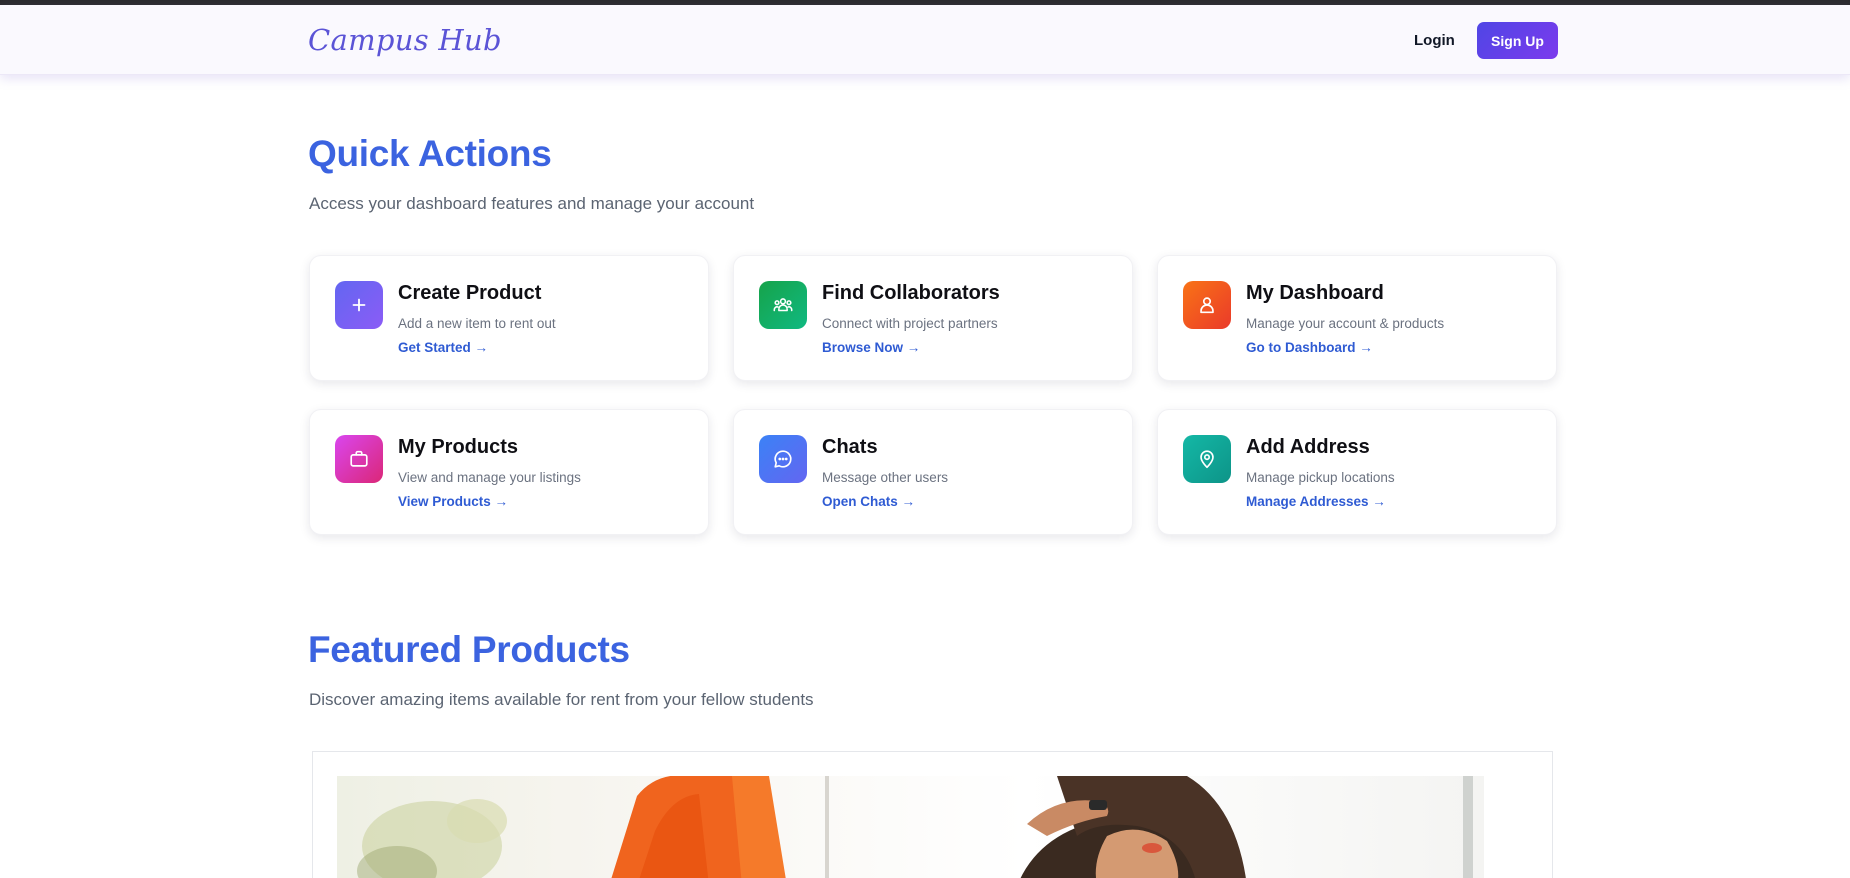 The height and width of the screenshot is (878, 1850). I want to click on card-title: My Products, so click(458, 447).